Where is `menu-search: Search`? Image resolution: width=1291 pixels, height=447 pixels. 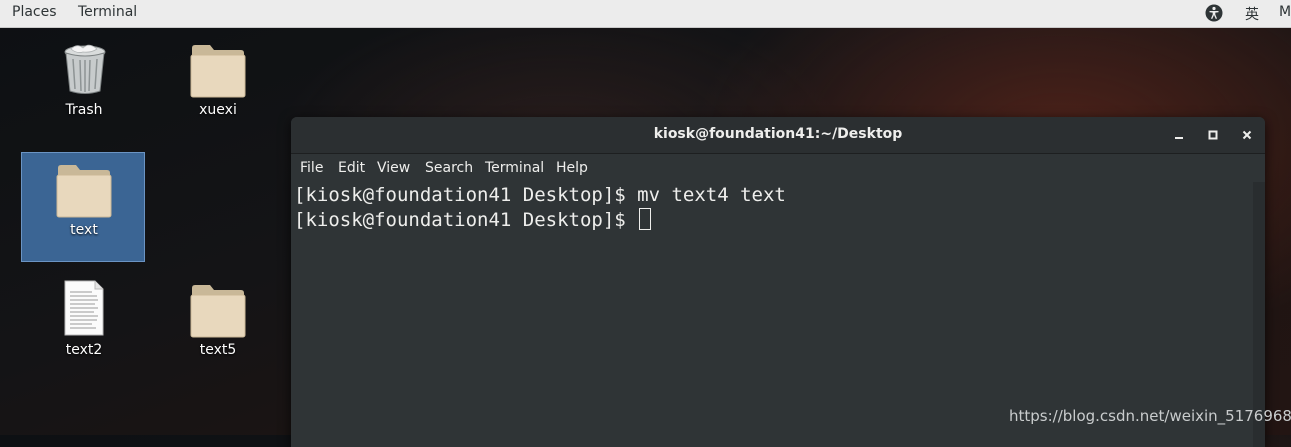
menu-search: Search is located at coordinates (449, 168).